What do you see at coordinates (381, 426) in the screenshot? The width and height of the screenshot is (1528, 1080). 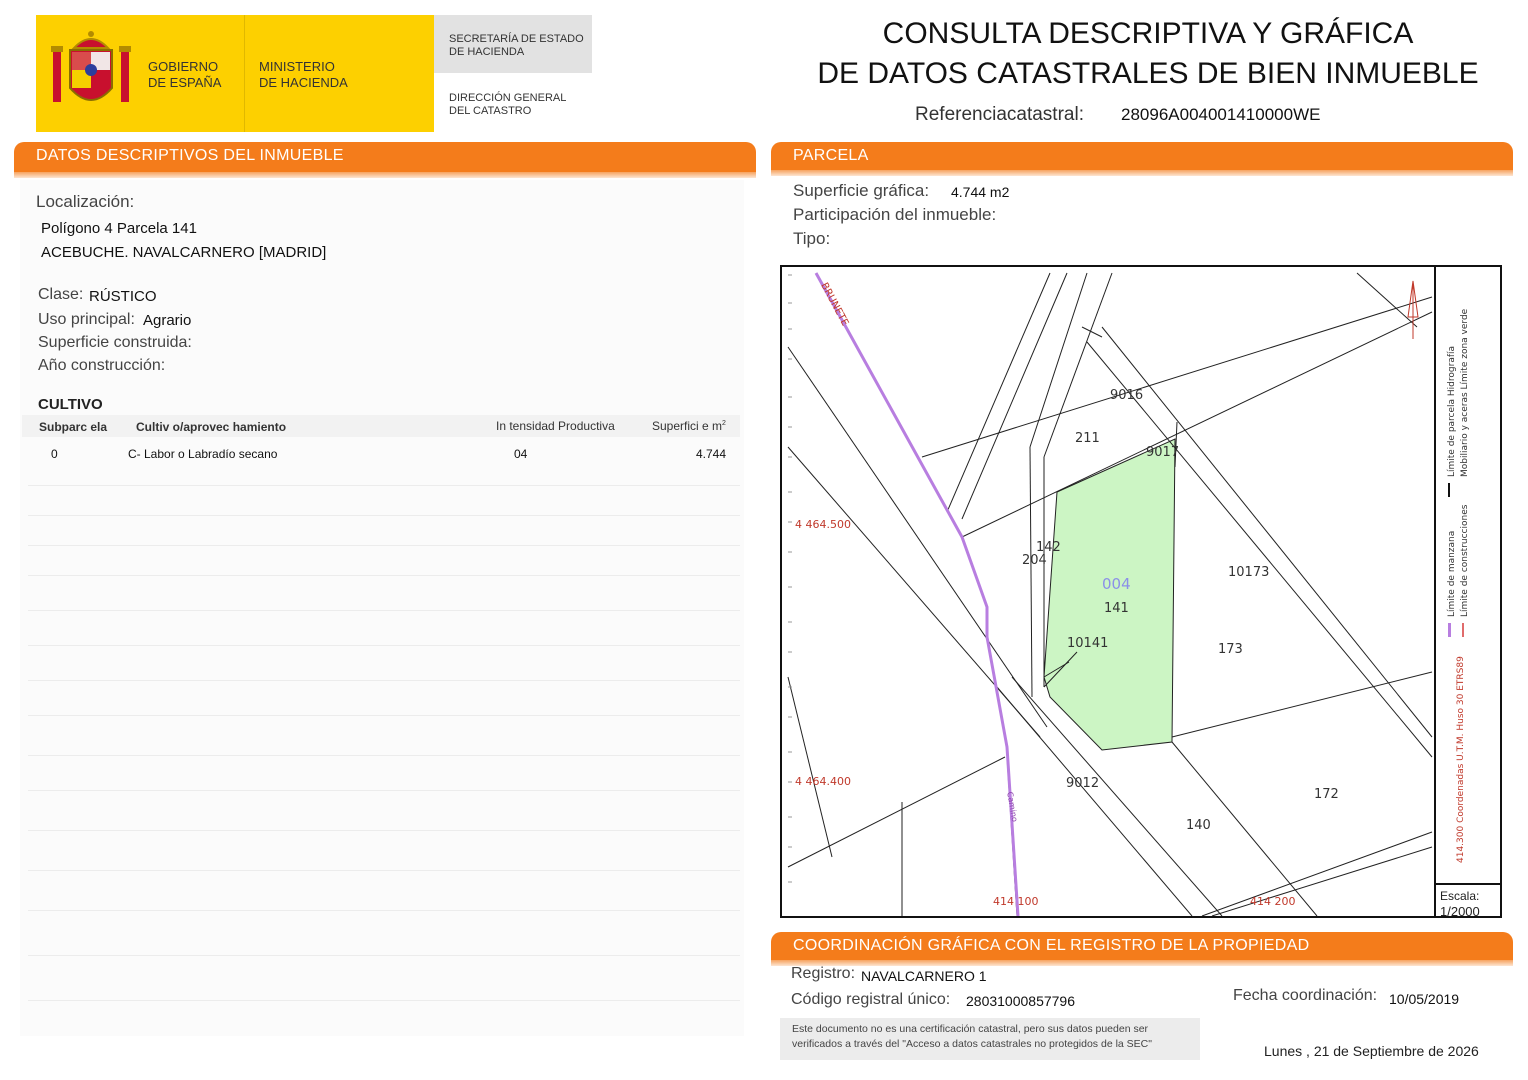 I see `cultivo-table-header` at bounding box center [381, 426].